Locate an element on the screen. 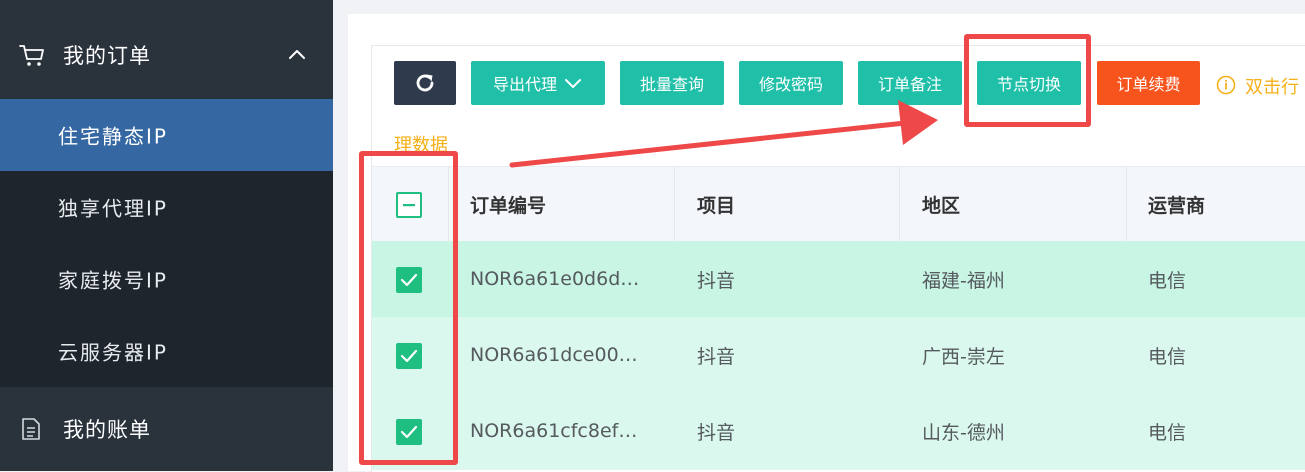 The height and width of the screenshot is (472, 1305). annotation-arrow is located at coordinates (723, 134).